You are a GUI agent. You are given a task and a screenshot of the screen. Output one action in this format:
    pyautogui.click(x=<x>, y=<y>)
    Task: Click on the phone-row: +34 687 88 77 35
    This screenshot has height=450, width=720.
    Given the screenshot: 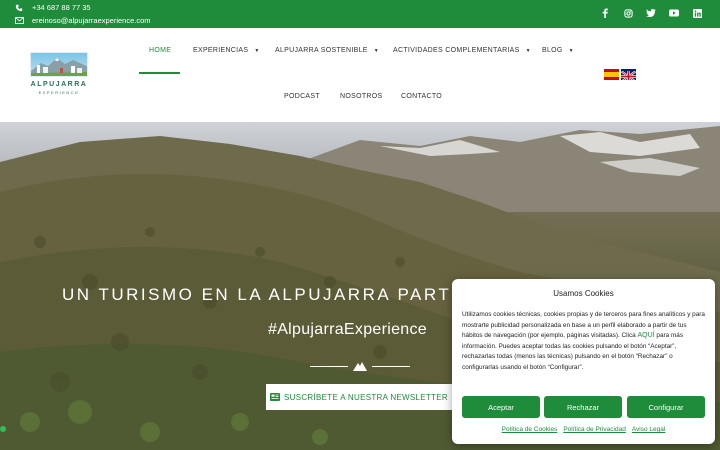 What is the action you would take?
    pyautogui.click(x=52, y=7)
    